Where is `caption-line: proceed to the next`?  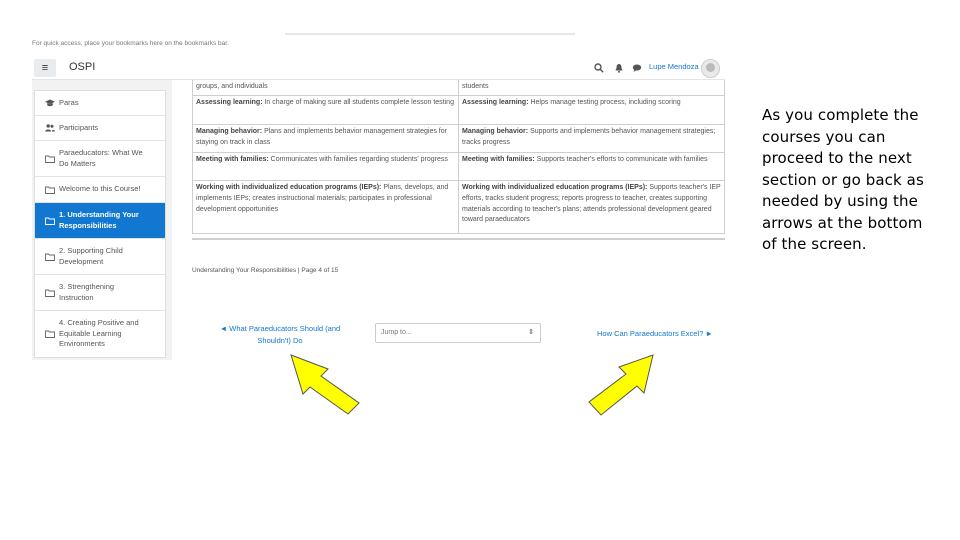
caption-line: proceed to the next is located at coordinates (837, 158).